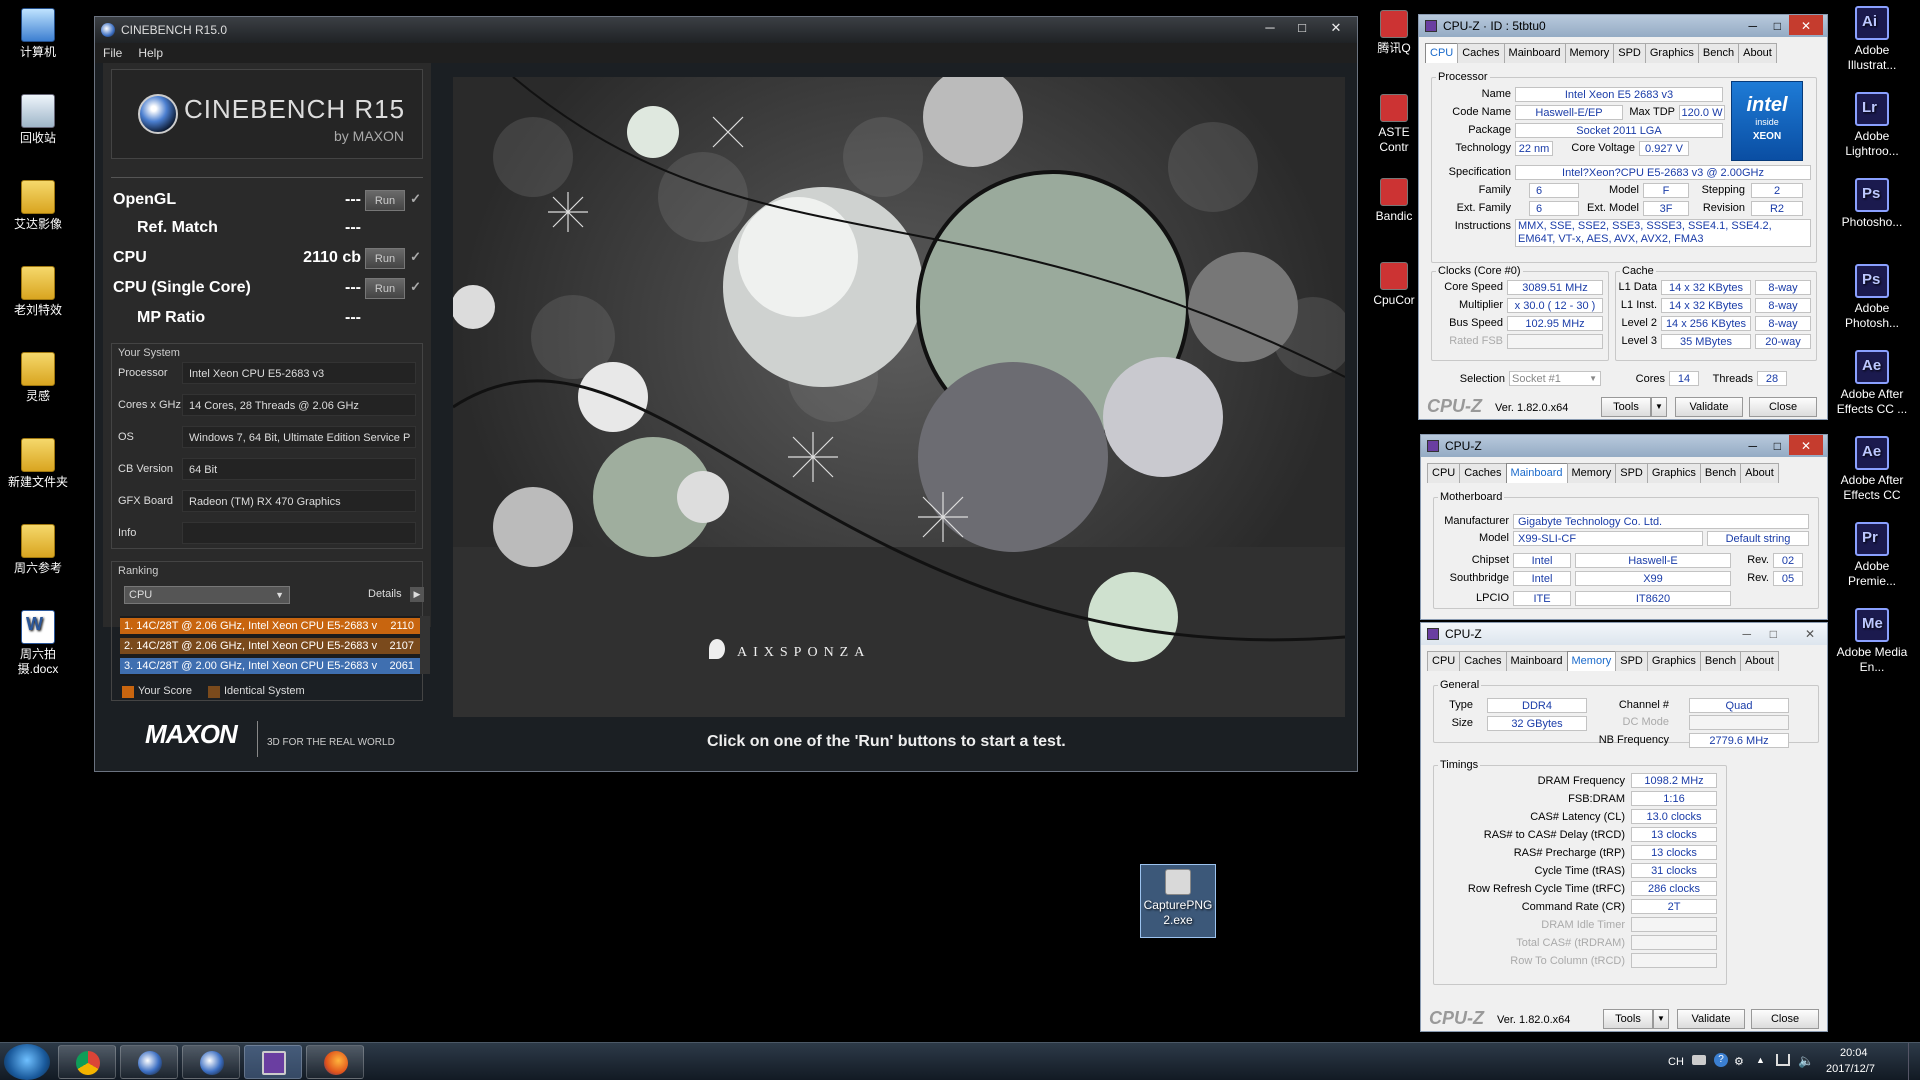 The image size is (1920, 1080). What do you see at coordinates (112, 51) in the screenshot?
I see `menu-file: File` at bounding box center [112, 51].